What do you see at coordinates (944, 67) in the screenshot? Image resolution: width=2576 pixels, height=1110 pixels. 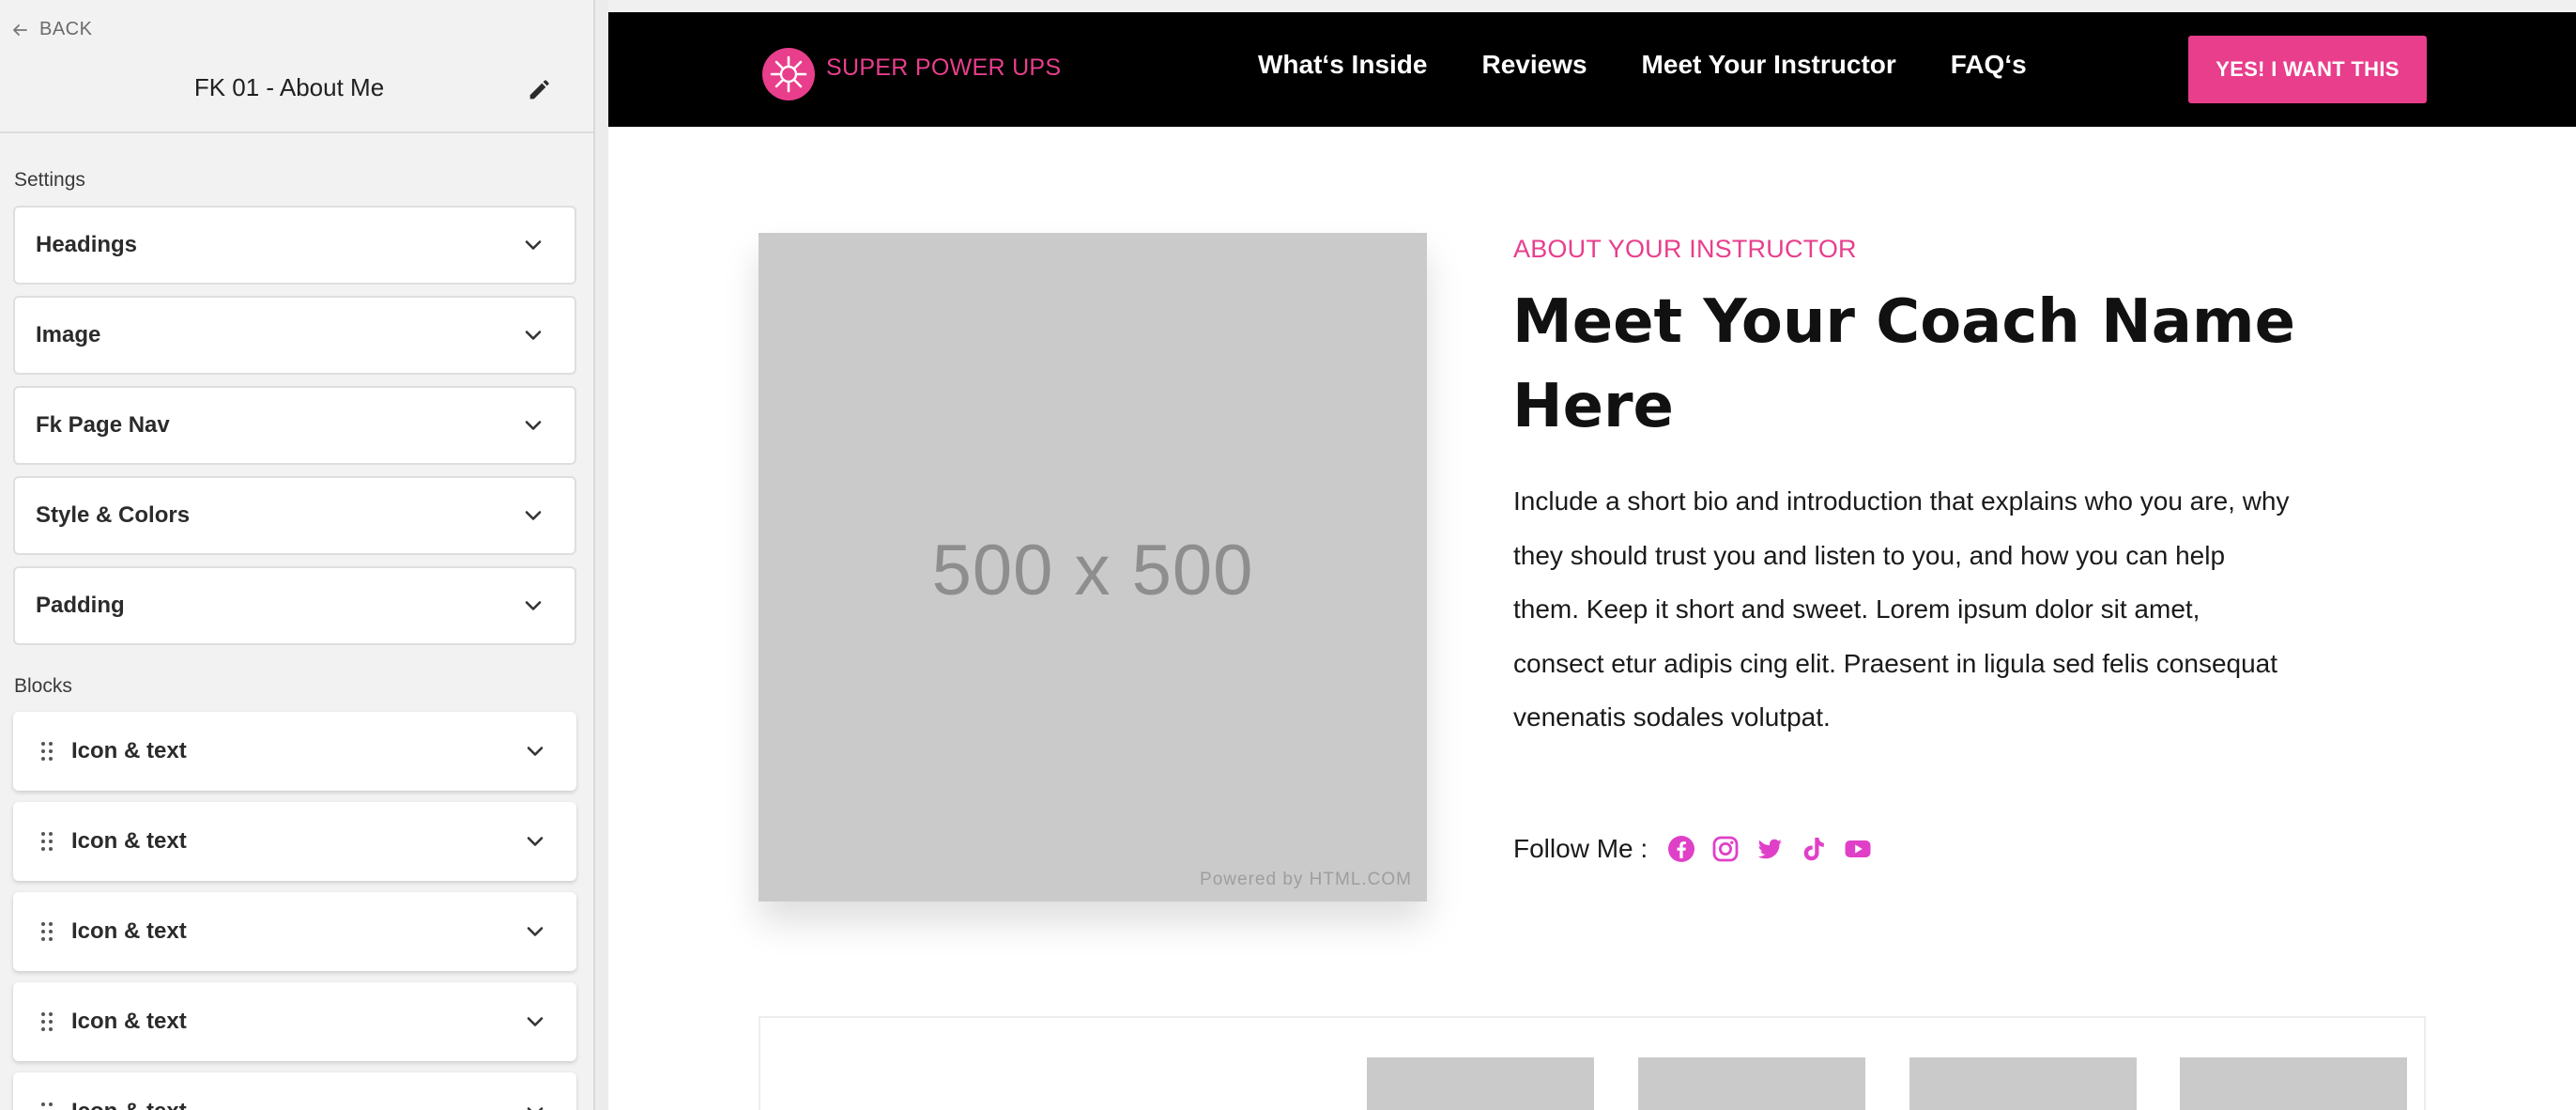 I see `brand-name: SUPER POWER UPS` at bounding box center [944, 67].